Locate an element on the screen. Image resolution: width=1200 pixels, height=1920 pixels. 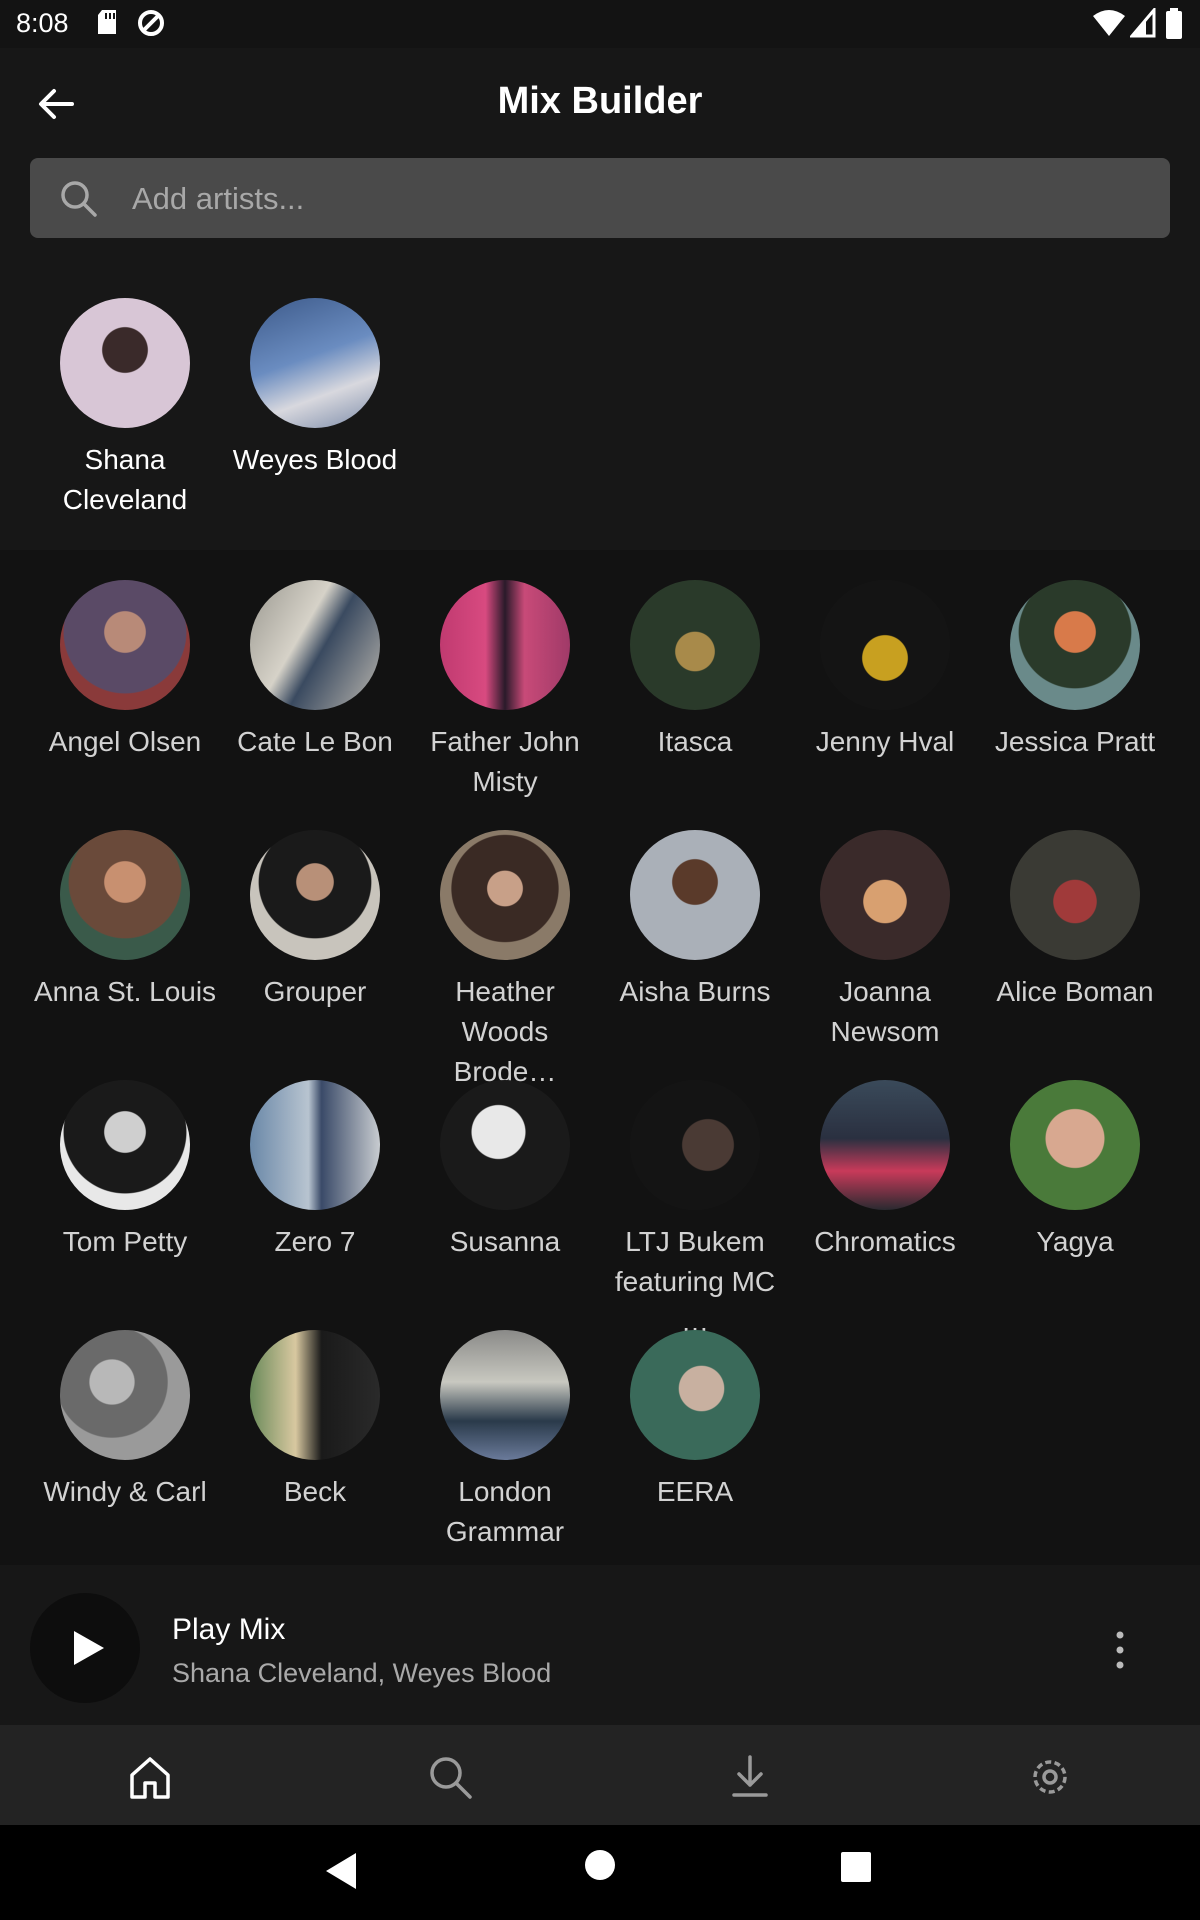
nav-downloads is located at coordinates (750, 1777).